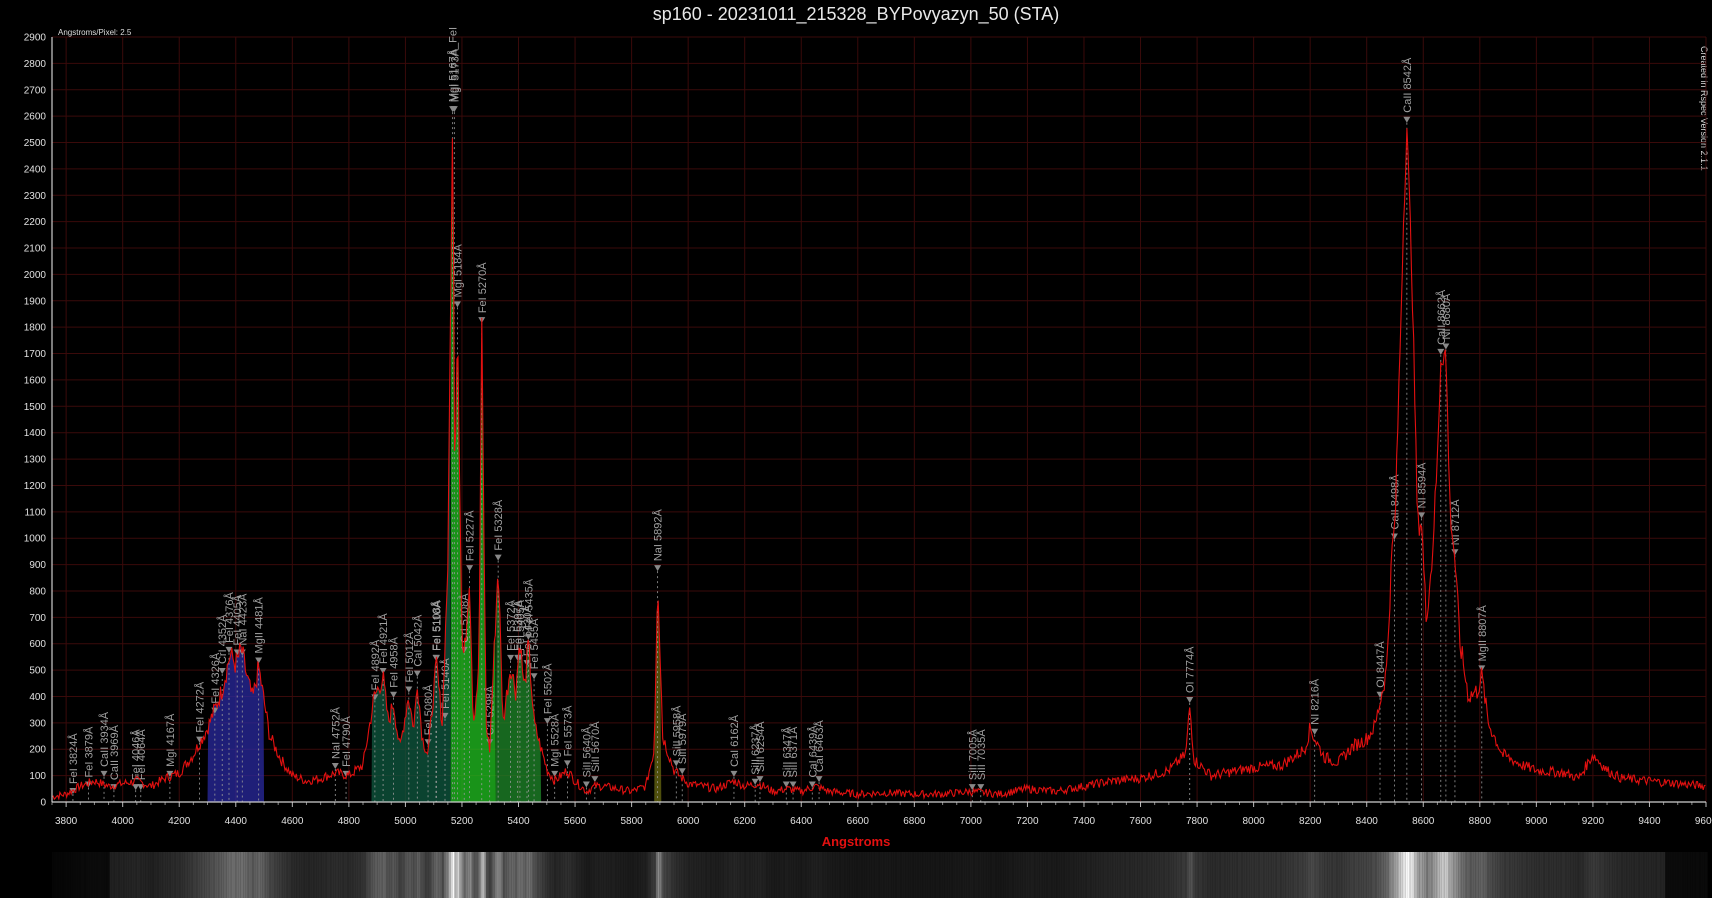 This screenshot has height=898, width=1712. Describe the element at coordinates (35, 275) in the screenshot. I see `y-tick-label: 2000` at that location.